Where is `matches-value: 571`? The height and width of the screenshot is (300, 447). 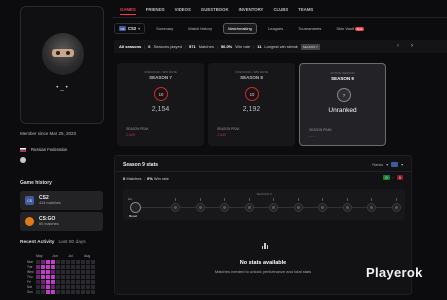 matches-value: 571 is located at coordinates (192, 46).